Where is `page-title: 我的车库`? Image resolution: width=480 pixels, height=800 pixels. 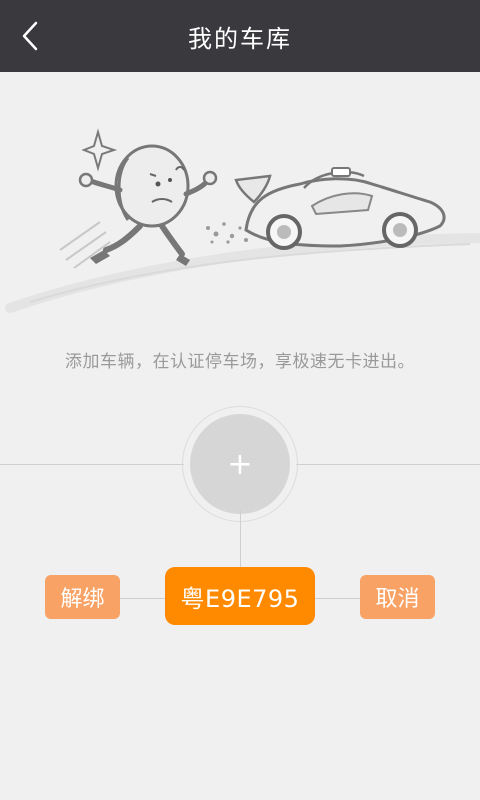 page-title: 我的车库 is located at coordinates (240, 38).